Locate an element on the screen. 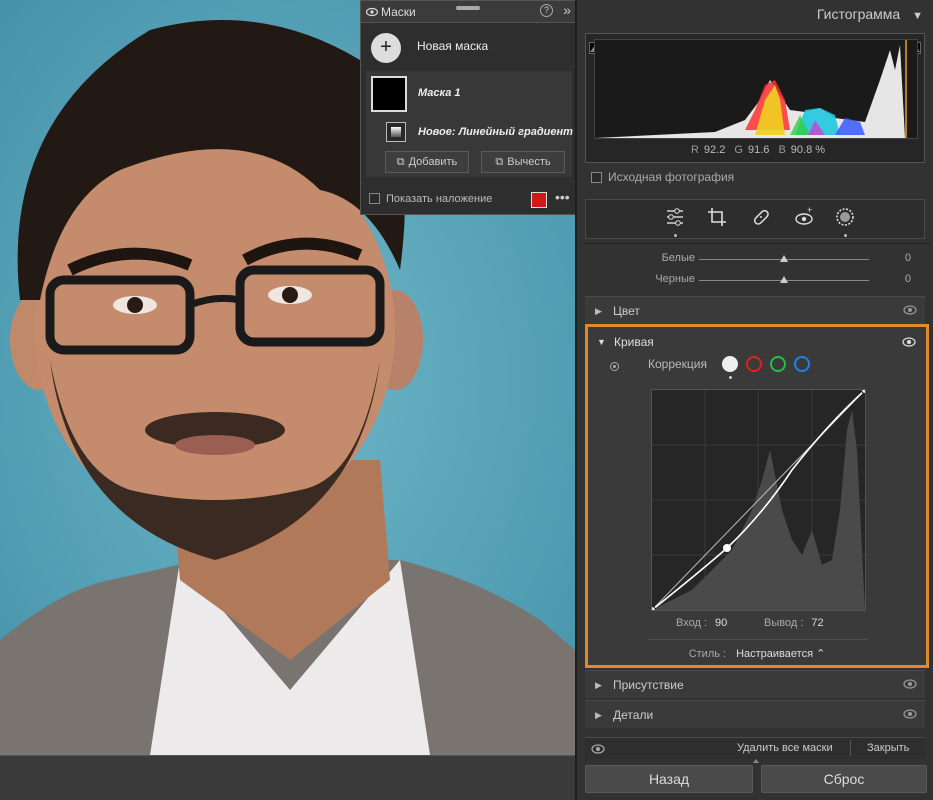 The width and height of the screenshot is (933, 800). gradient-label: Новое: Линейный градиент is located at coordinates (495, 132).